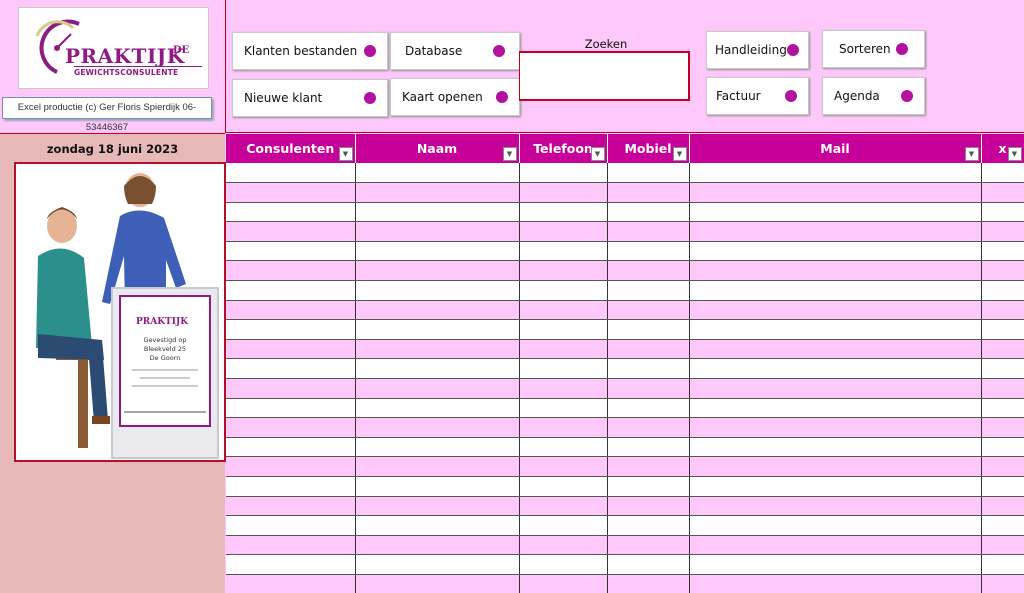  What do you see at coordinates (604, 76) in the screenshot?
I see `search-input` at bounding box center [604, 76].